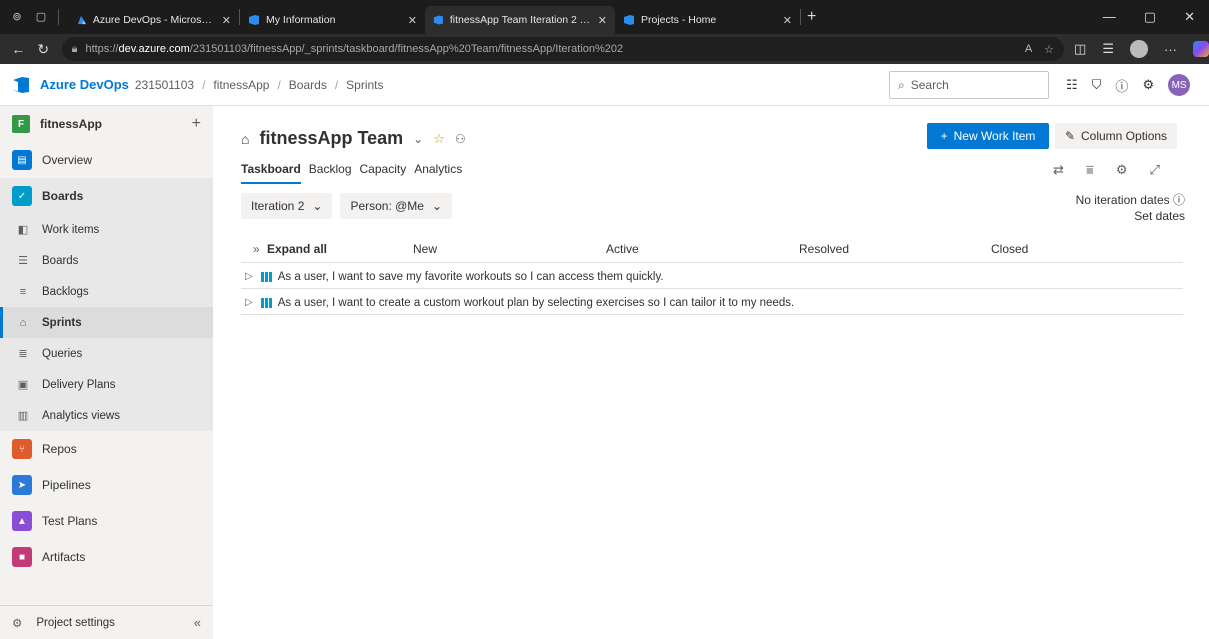  Describe the element at coordinates (811, 17) in the screenshot. I see `new-tab-icon: +` at that location.